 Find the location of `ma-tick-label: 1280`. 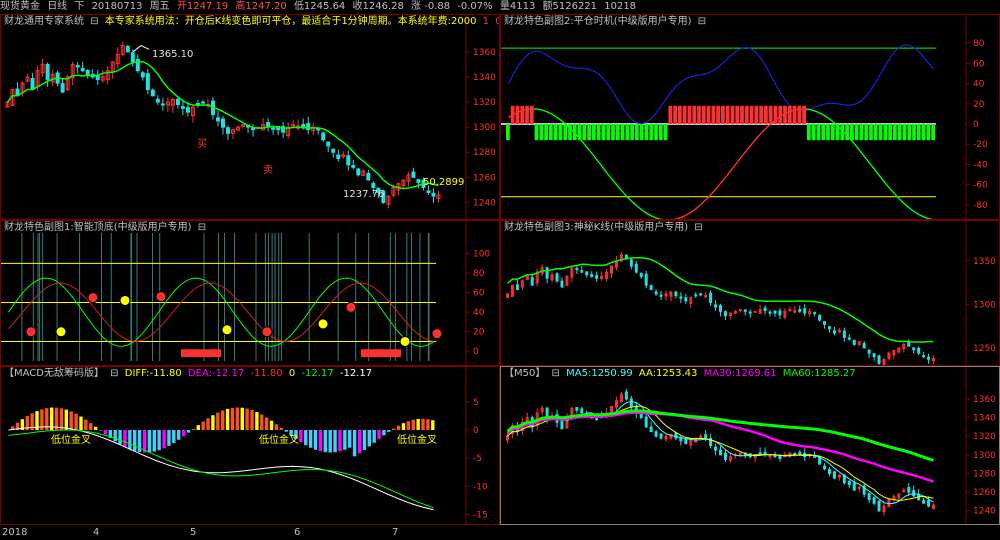

ma-tick-label: 1280 is located at coordinates (984, 474).